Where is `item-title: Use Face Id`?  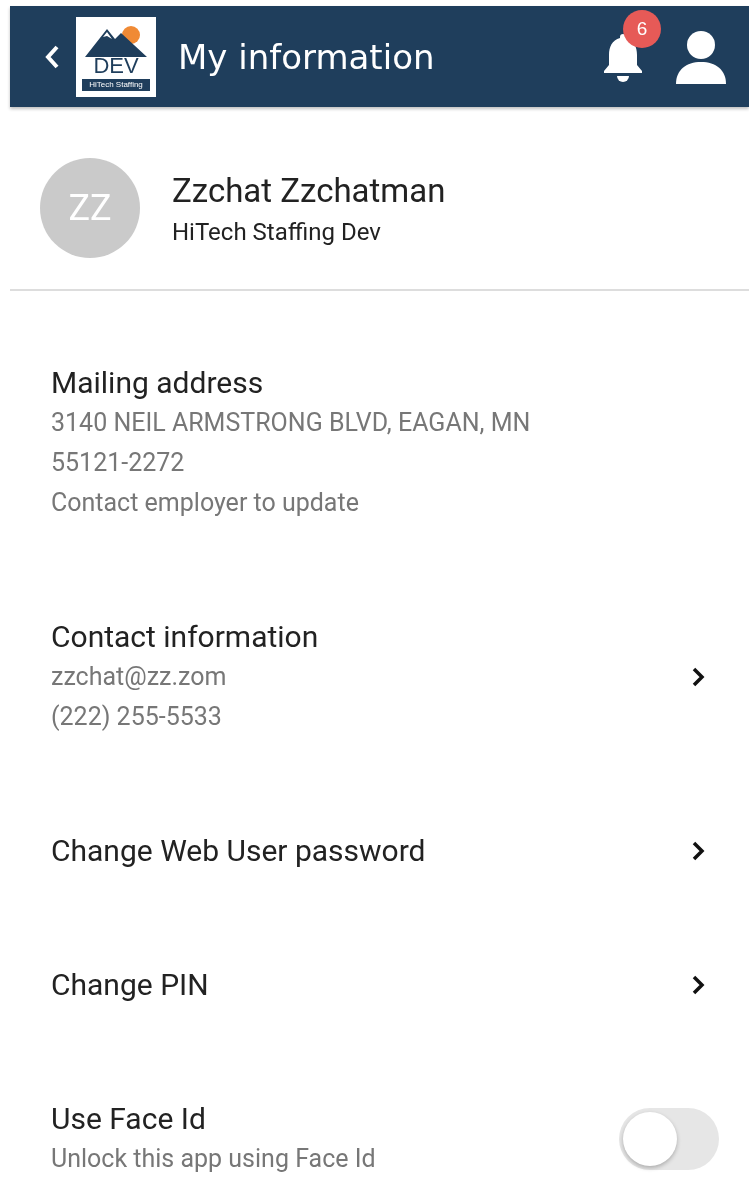
item-title: Use Face Id is located at coordinates (129, 1119).